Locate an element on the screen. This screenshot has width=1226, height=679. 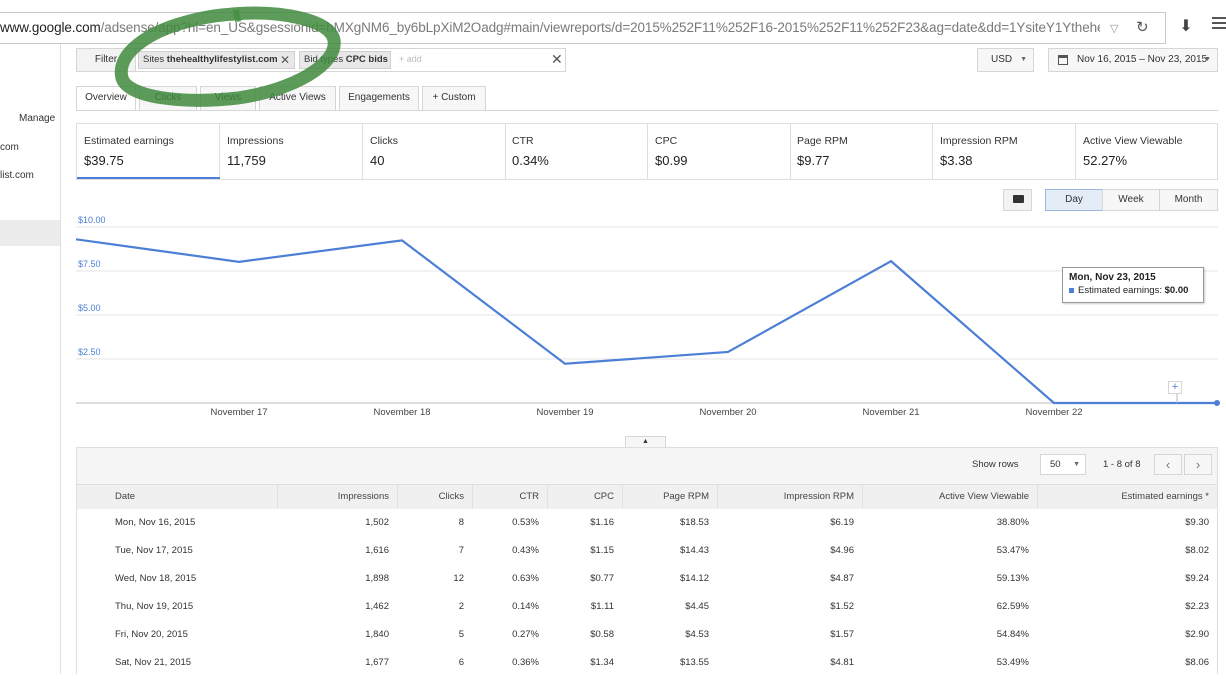
bid-chip-value: CPC bids is located at coordinates (367, 59).